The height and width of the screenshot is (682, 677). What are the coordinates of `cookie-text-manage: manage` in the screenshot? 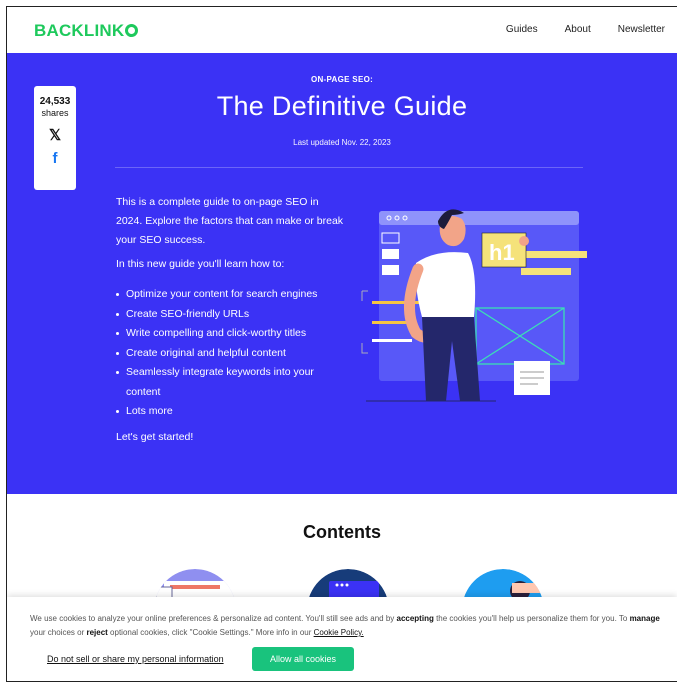 It's located at (644, 618).